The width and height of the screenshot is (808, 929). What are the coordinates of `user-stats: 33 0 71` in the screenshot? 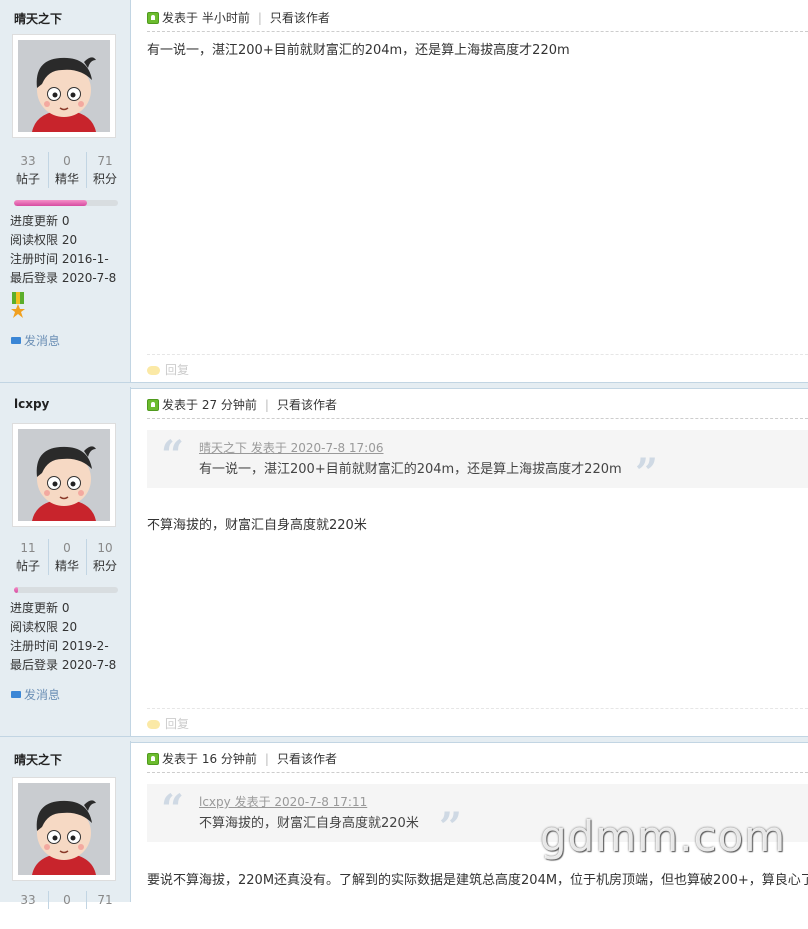 It's located at (65, 910).